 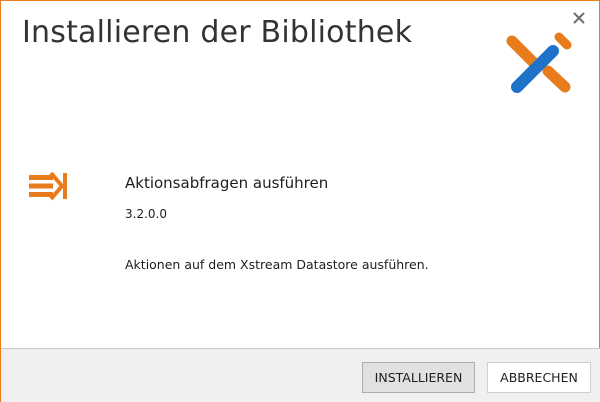 I want to click on cancel-button: ABBRECHEN, so click(x=539, y=377).